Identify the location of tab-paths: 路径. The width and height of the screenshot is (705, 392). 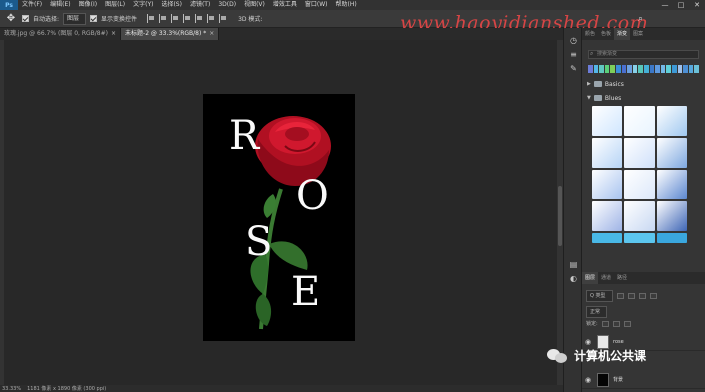
(622, 278).